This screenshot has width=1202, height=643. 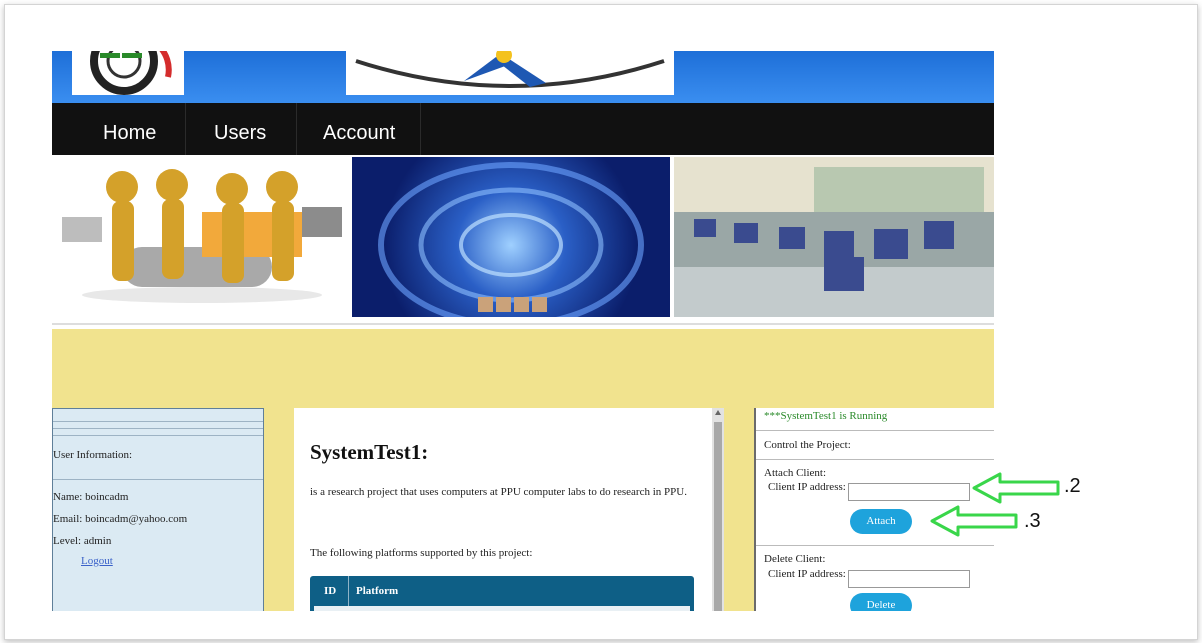 What do you see at coordinates (807, 487) in the screenshot?
I see `attach-ip-label: Client IP address:` at bounding box center [807, 487].